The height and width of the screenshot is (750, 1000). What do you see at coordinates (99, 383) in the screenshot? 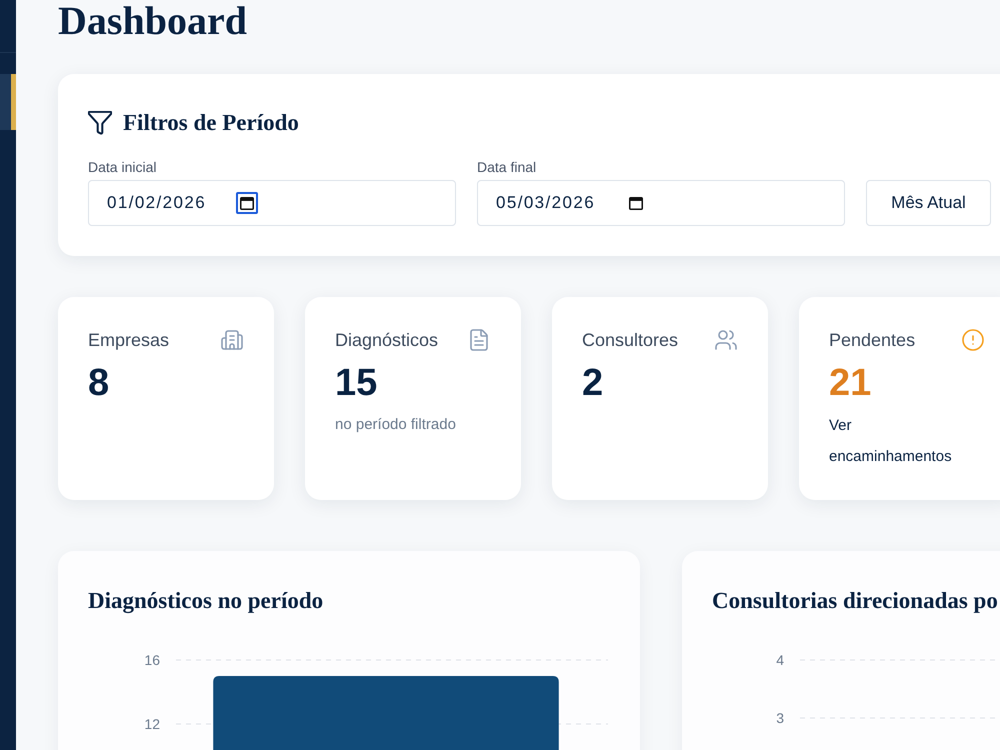
I see `stat-value: 8` at bounding box center [99, 383].